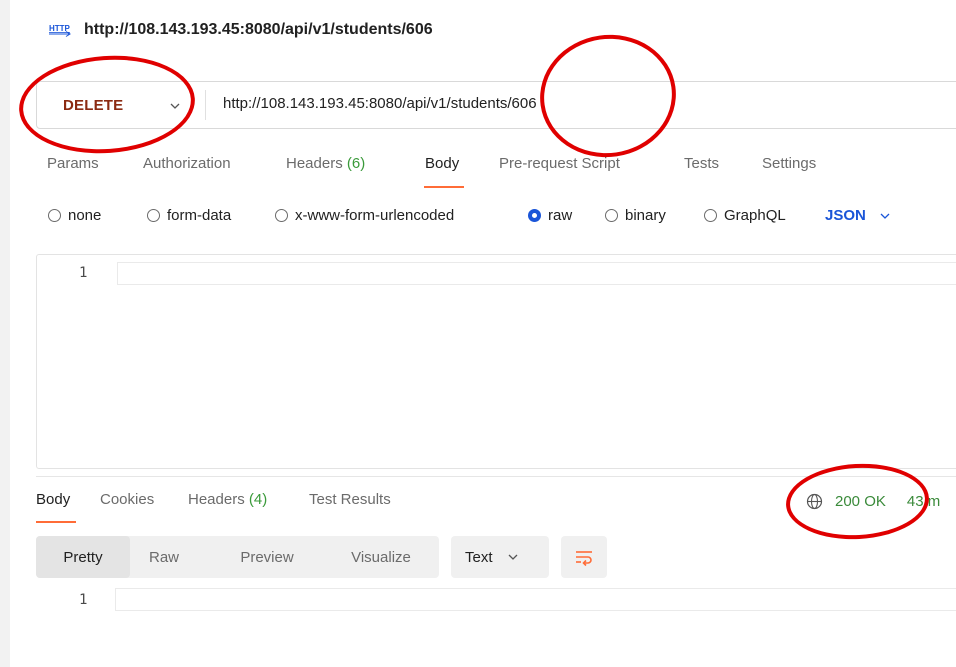 The height and width of the screenshot is (667, 956). What do you see at coordinates (381, 557) in the screenshot?
I see `format-visualize-button: Visualize` at bounding box center [381, 557].